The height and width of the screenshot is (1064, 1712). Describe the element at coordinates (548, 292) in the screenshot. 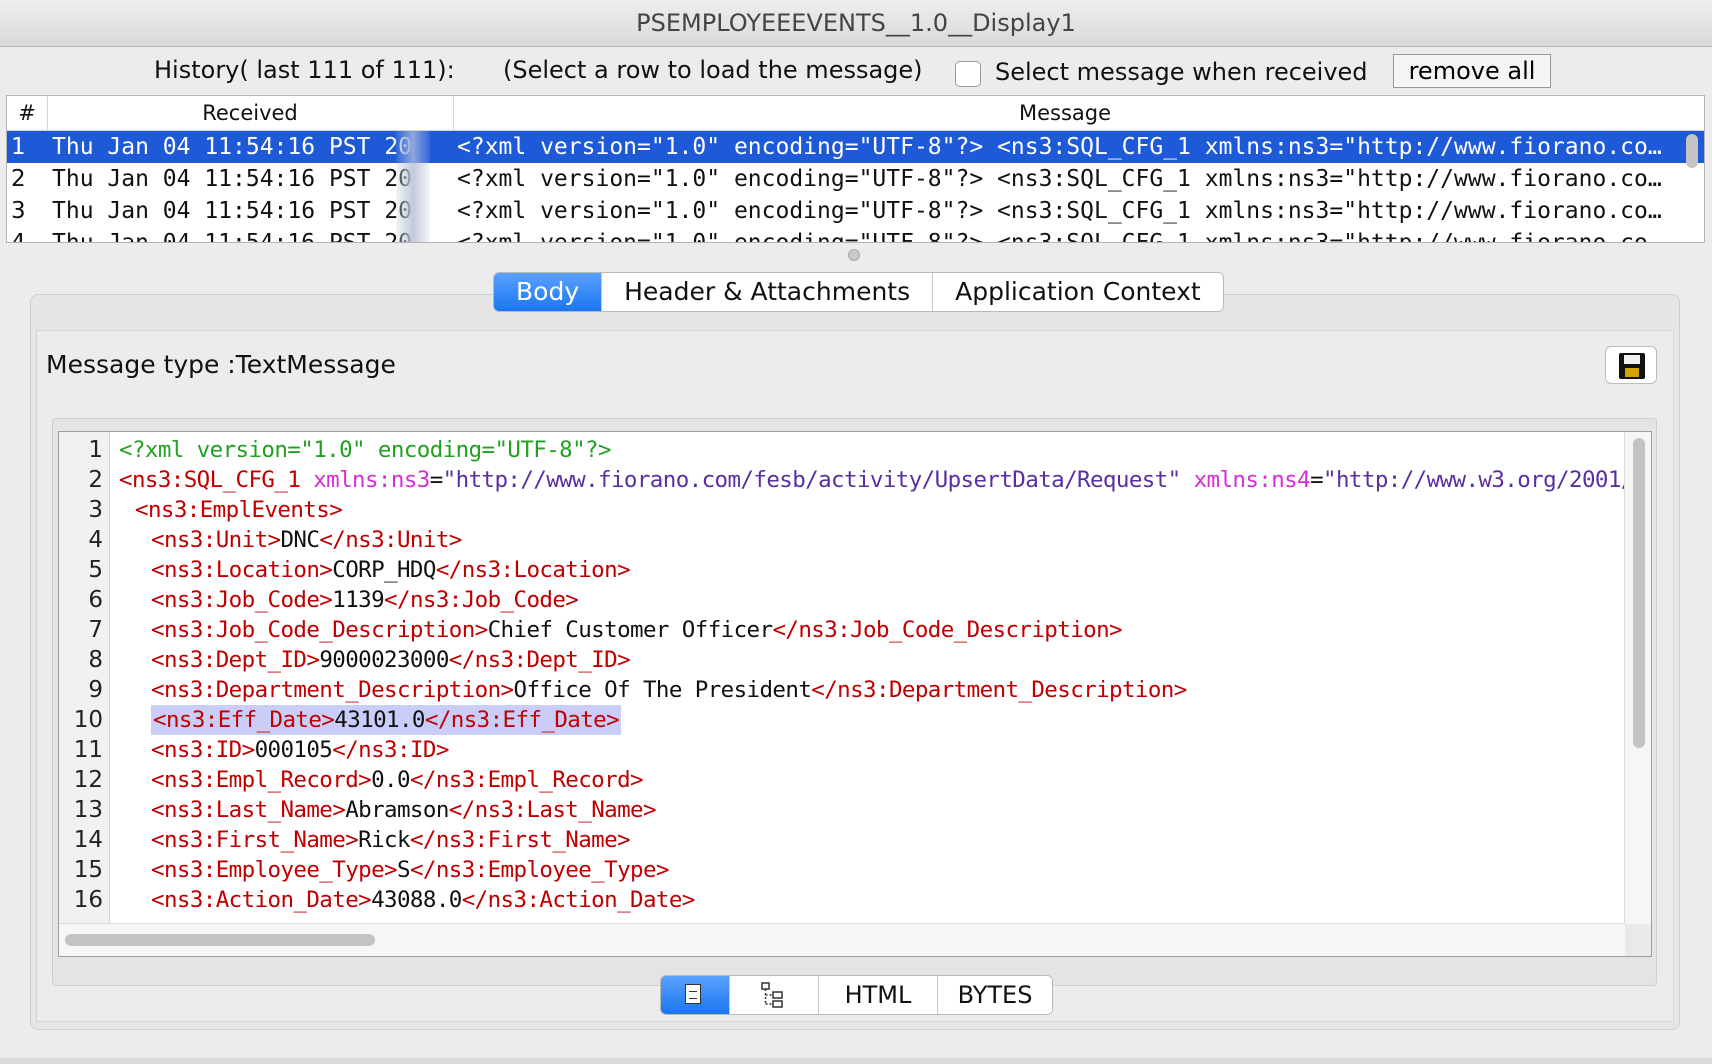

I see `tab-body: Body` at that location.